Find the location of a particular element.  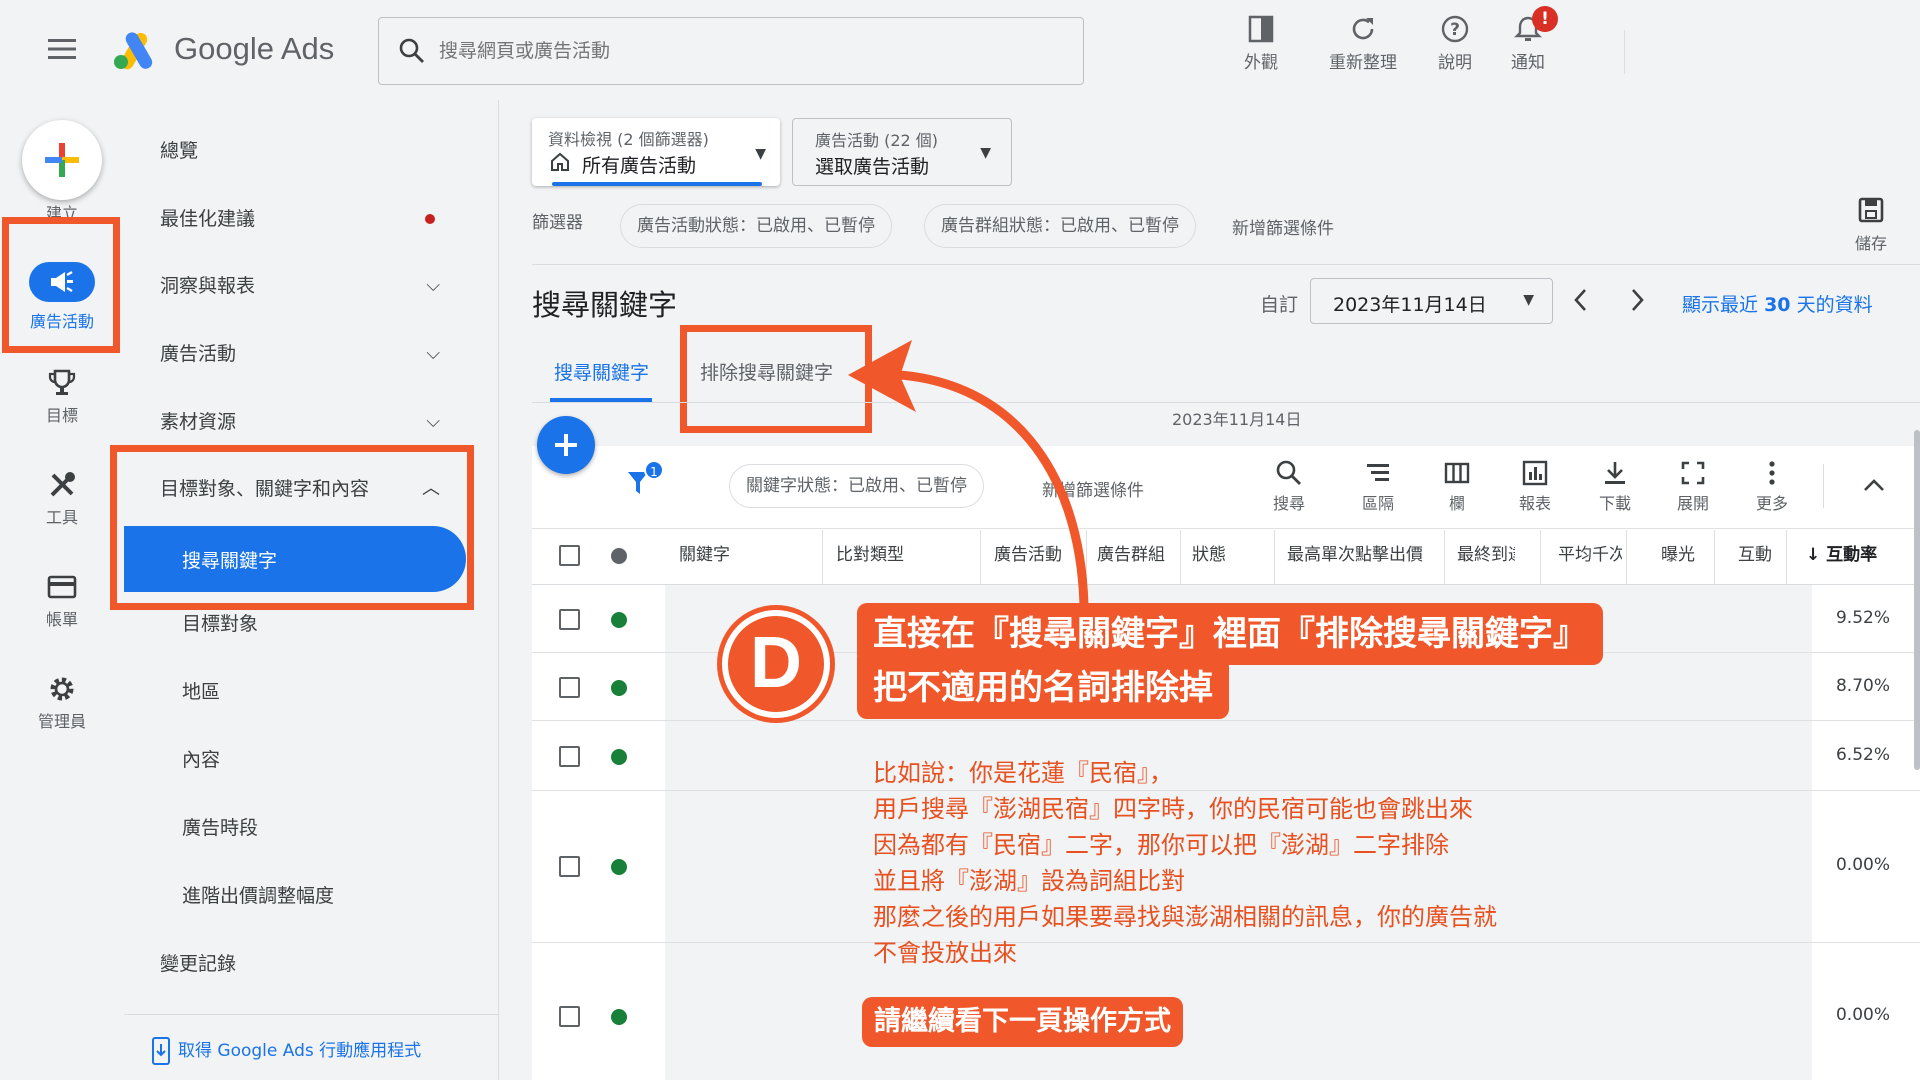

explanation-line: 比如說：你是花蓮『民宿』， is located at coordinates (1023, 773).